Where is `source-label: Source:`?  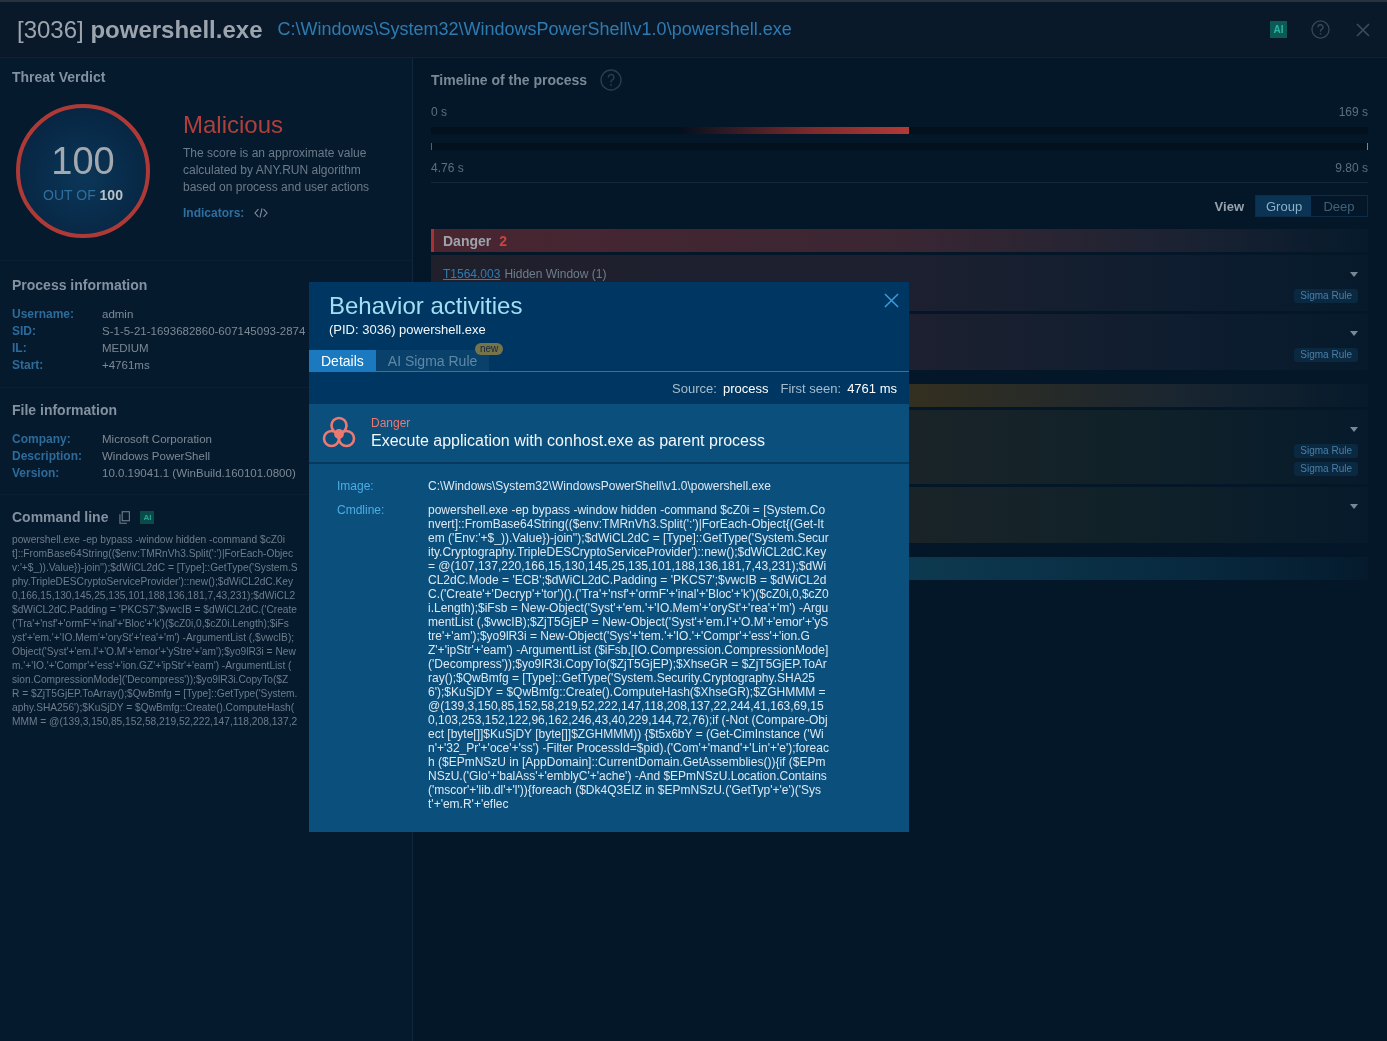 source-label: Source: is located at coordinates (694, 388).